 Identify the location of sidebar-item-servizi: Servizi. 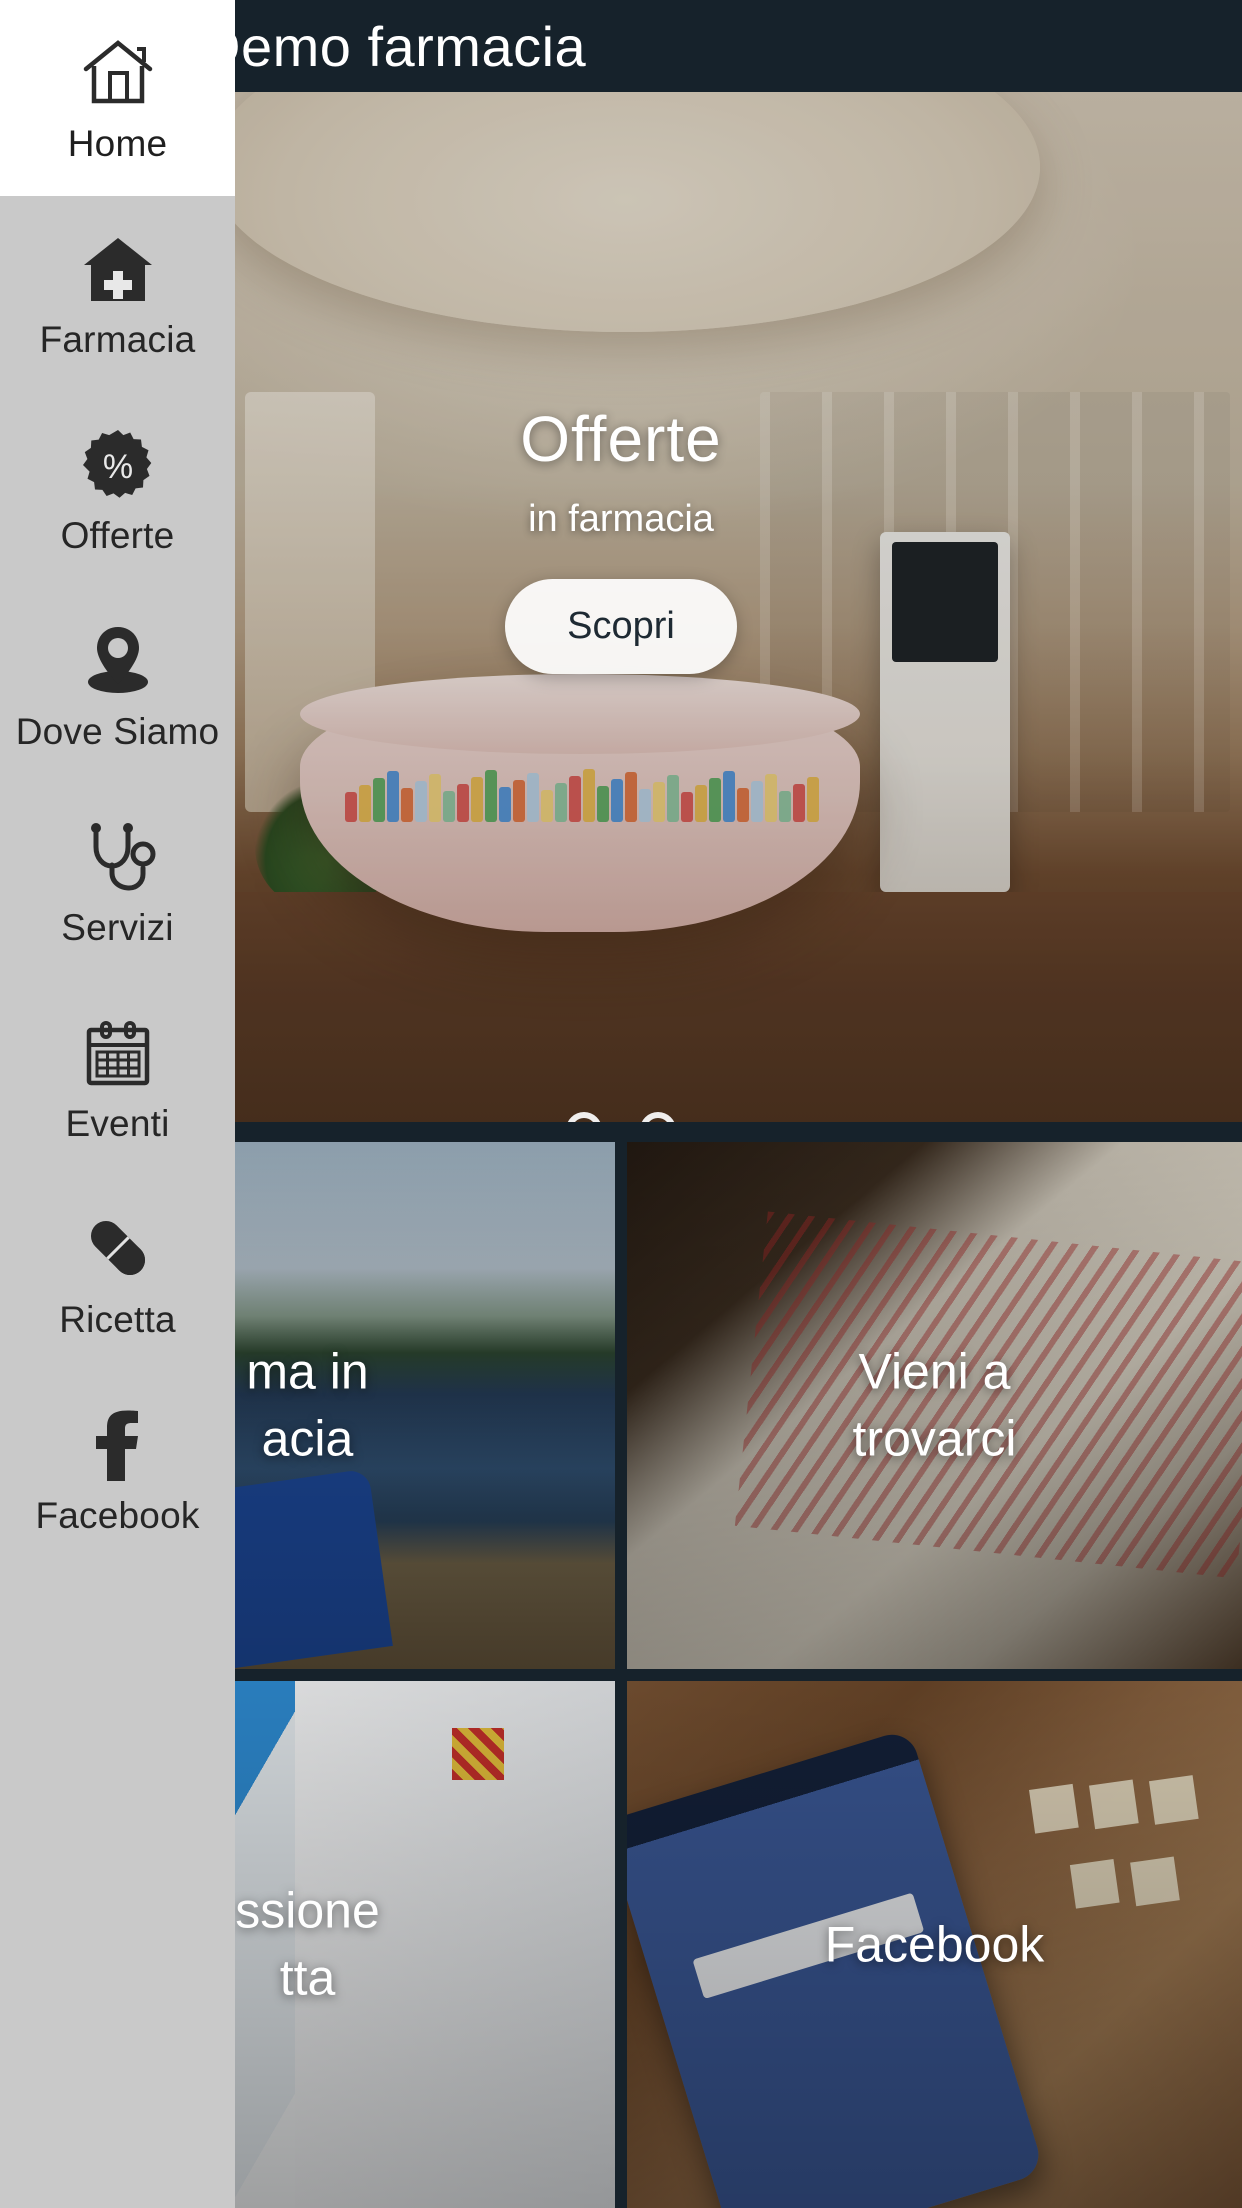
(117, 882).